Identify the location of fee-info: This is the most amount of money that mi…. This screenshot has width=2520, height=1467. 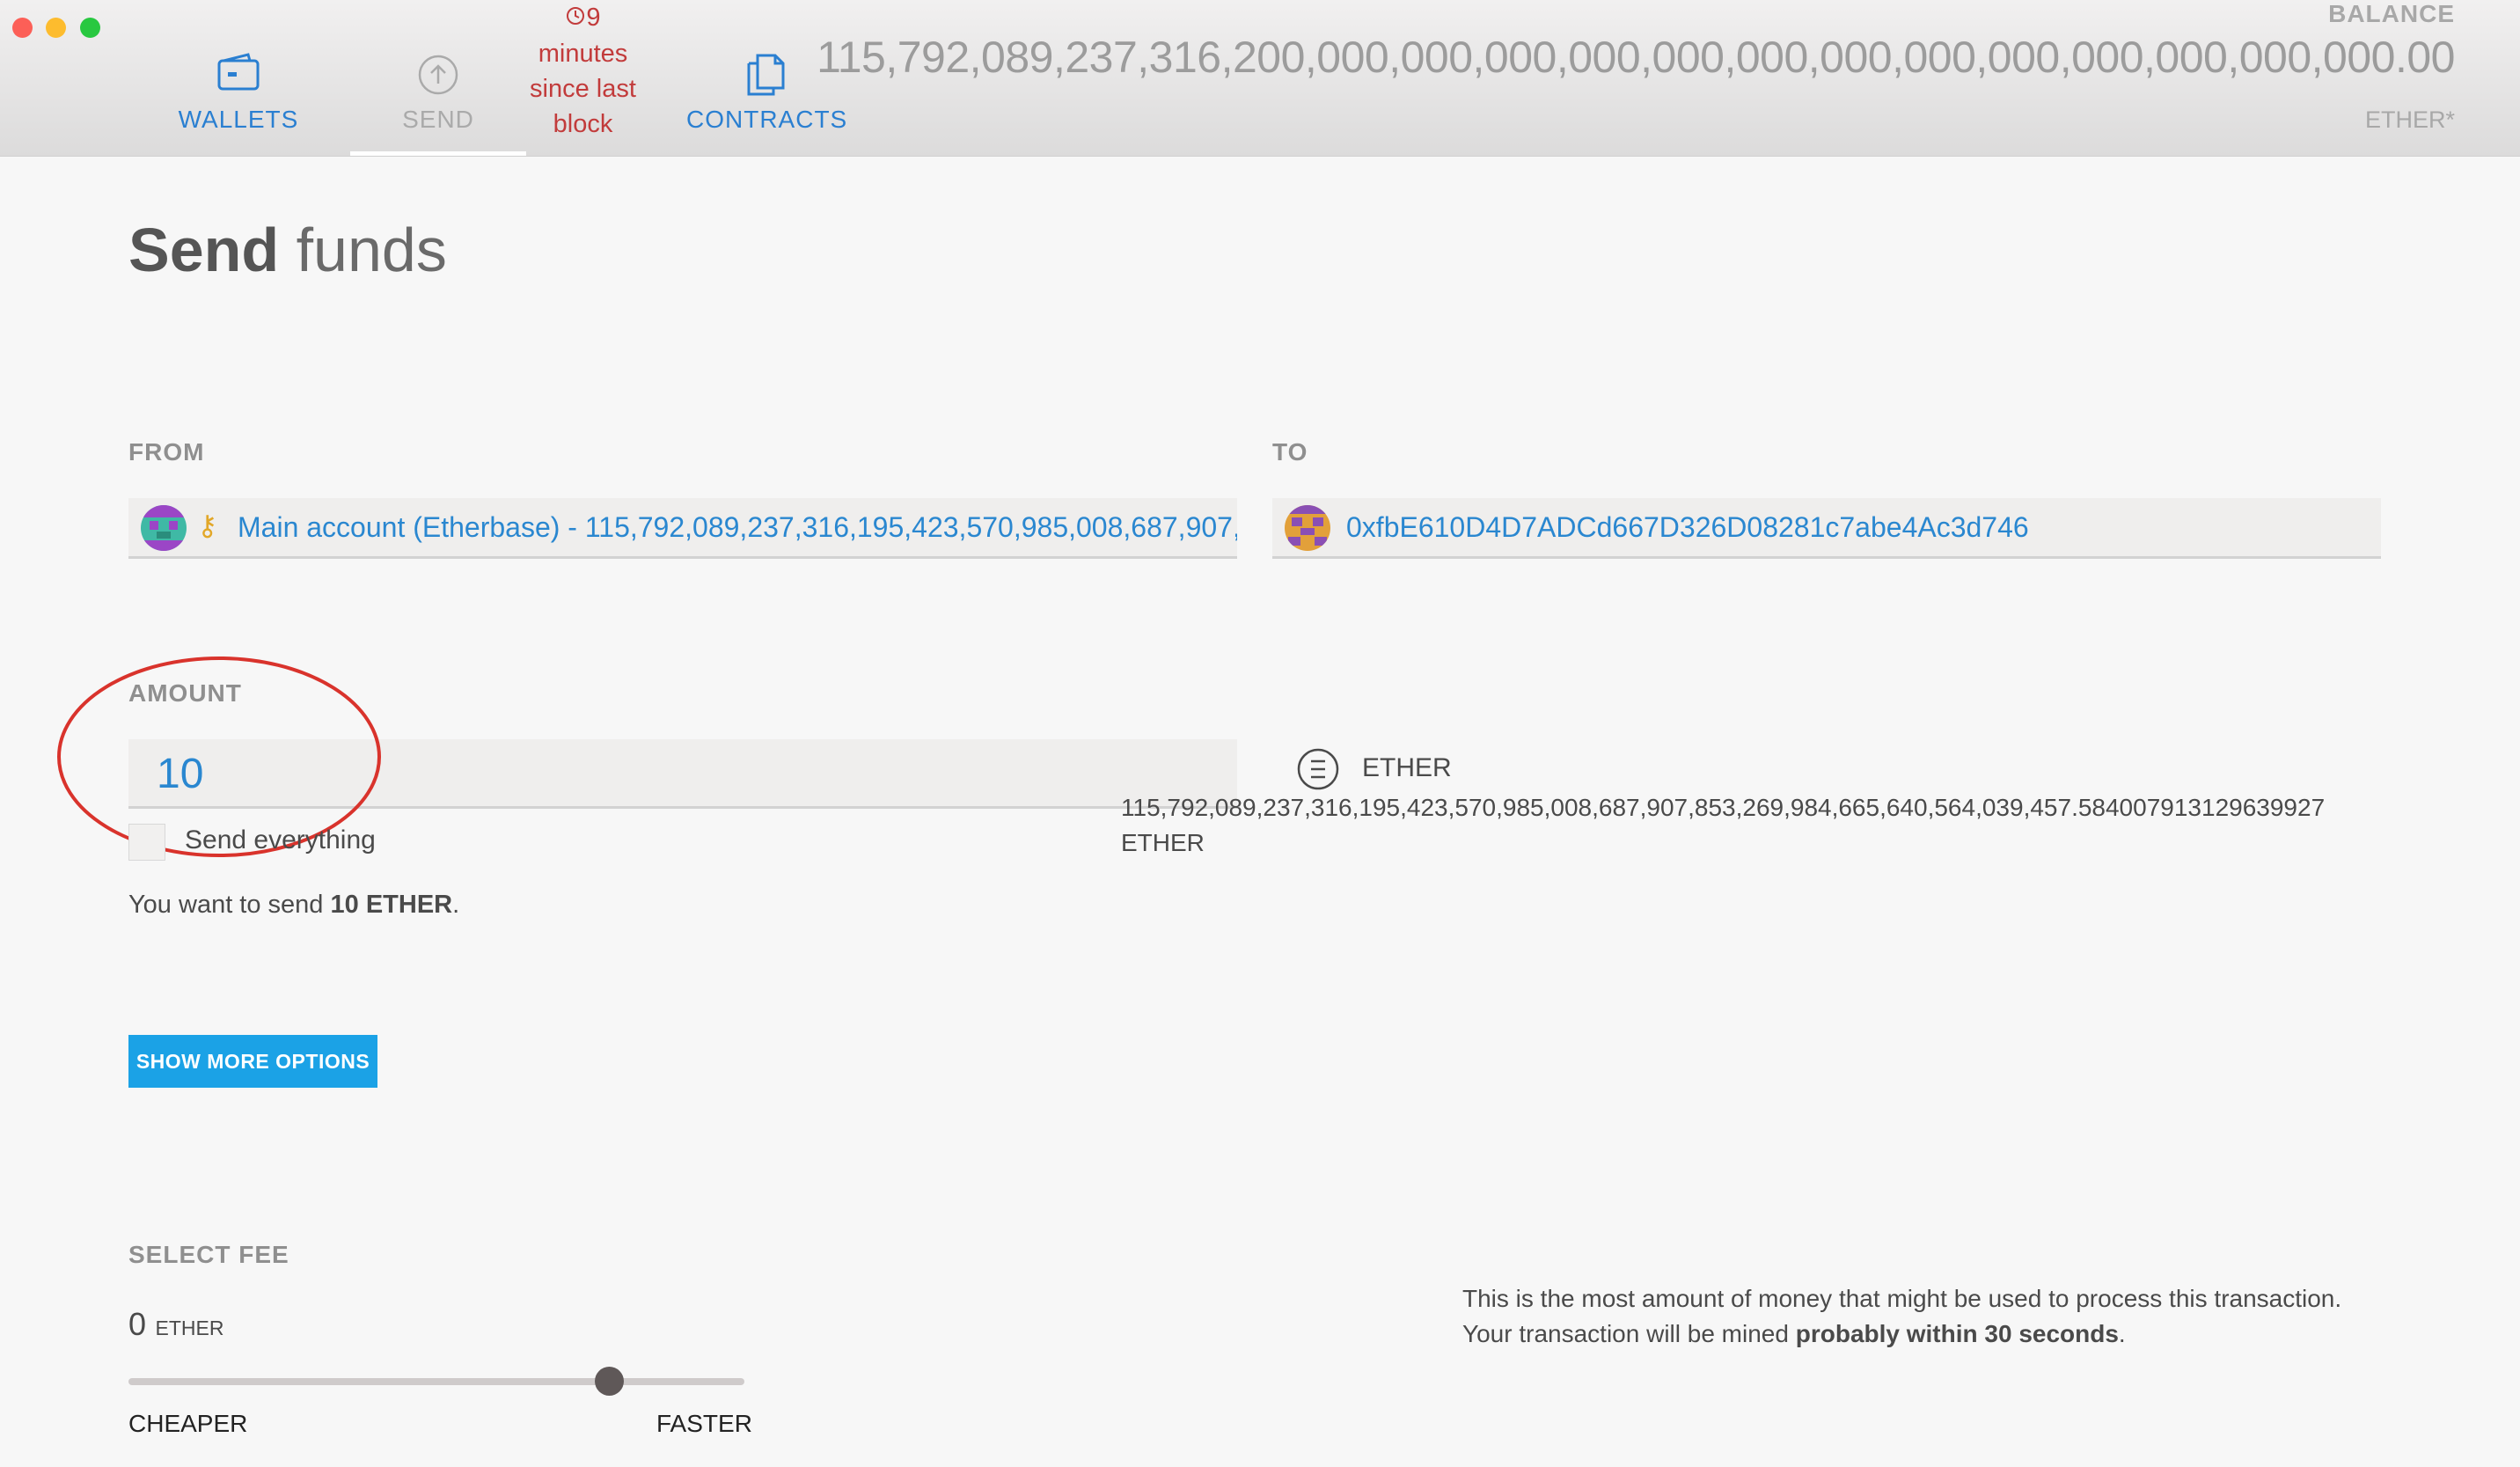
(1901, 1316).